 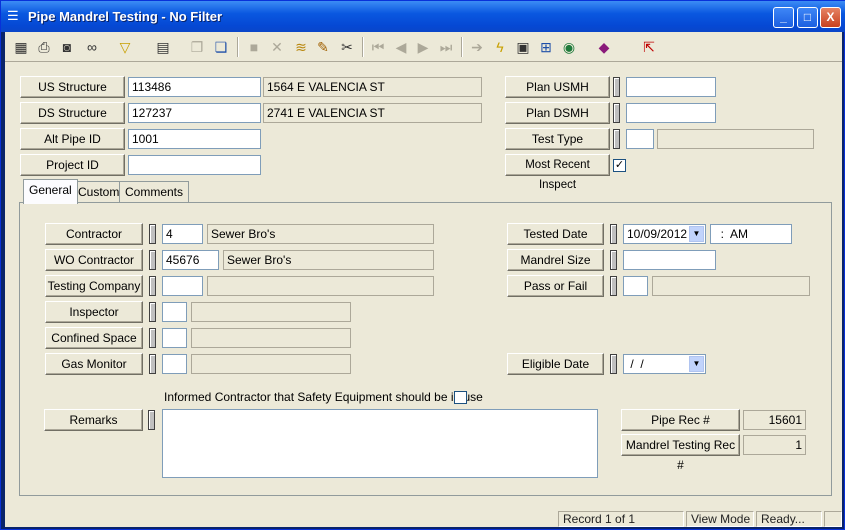 I want to click on stack-icon: ≋, so click(x=301, y=47).